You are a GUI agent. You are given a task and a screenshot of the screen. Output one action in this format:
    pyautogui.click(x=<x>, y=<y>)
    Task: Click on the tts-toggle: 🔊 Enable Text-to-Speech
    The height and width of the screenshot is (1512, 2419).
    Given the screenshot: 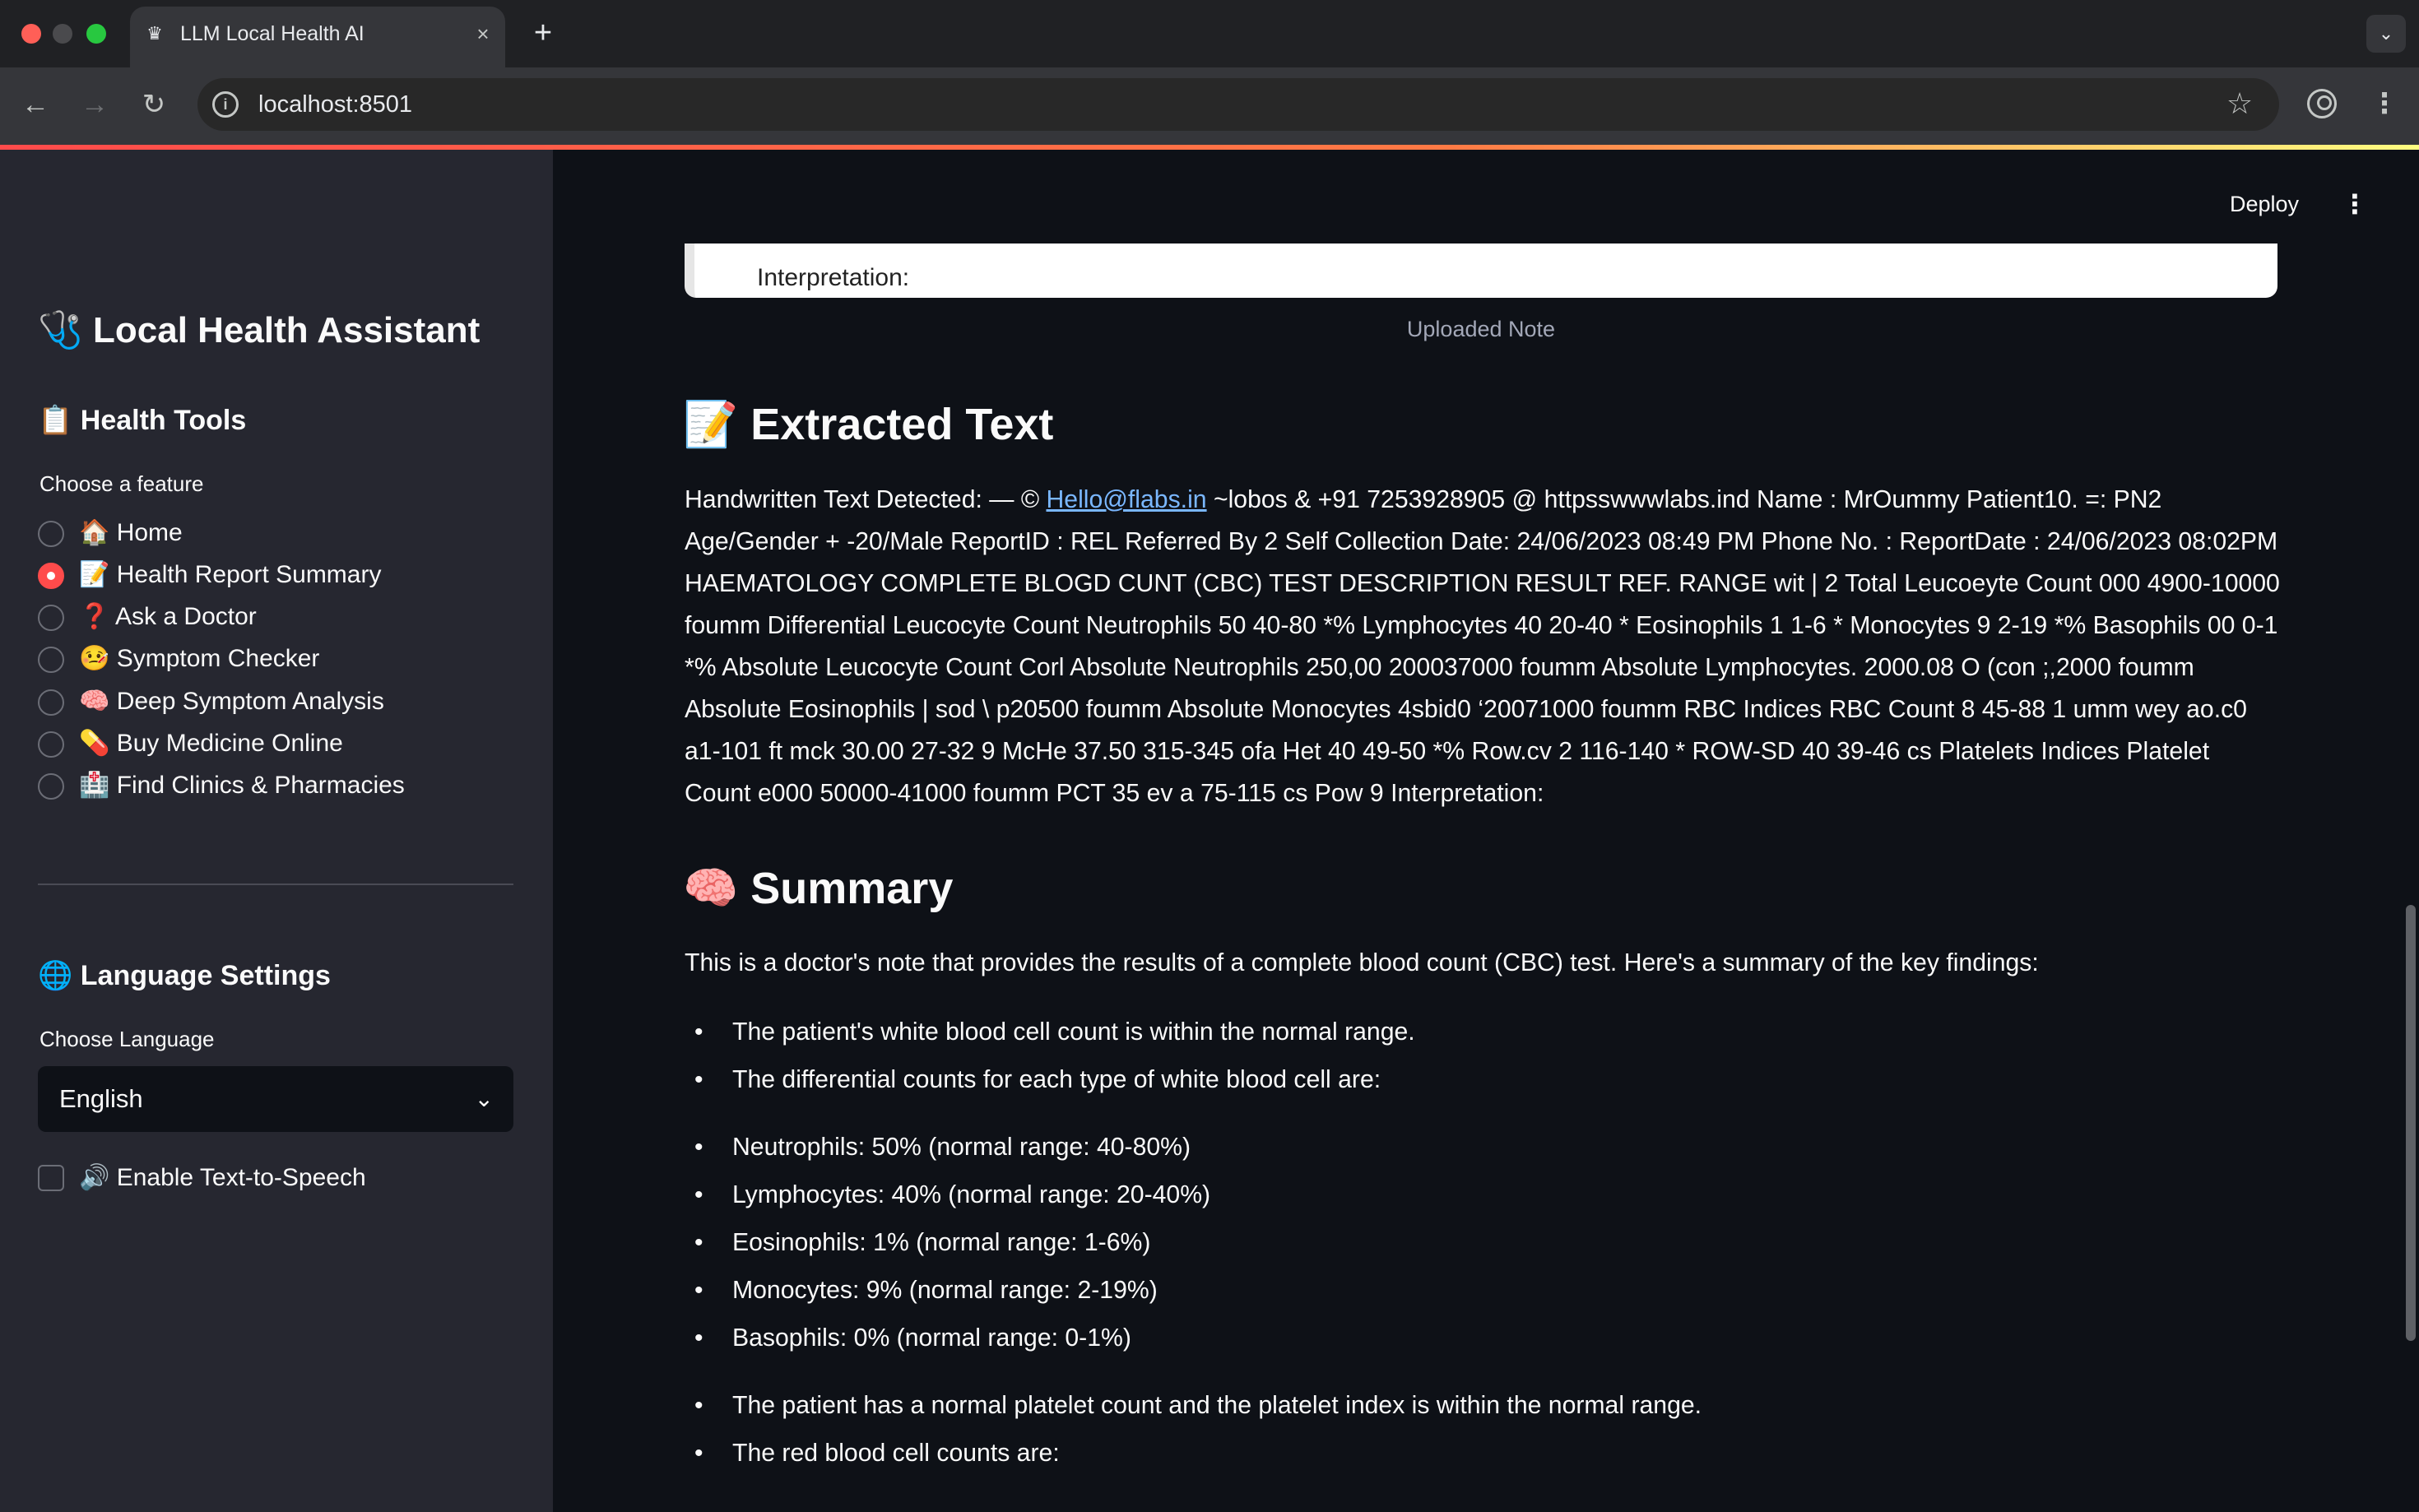 What is the action you would take?
    pyautogui.click(x=268, y=1178)
    